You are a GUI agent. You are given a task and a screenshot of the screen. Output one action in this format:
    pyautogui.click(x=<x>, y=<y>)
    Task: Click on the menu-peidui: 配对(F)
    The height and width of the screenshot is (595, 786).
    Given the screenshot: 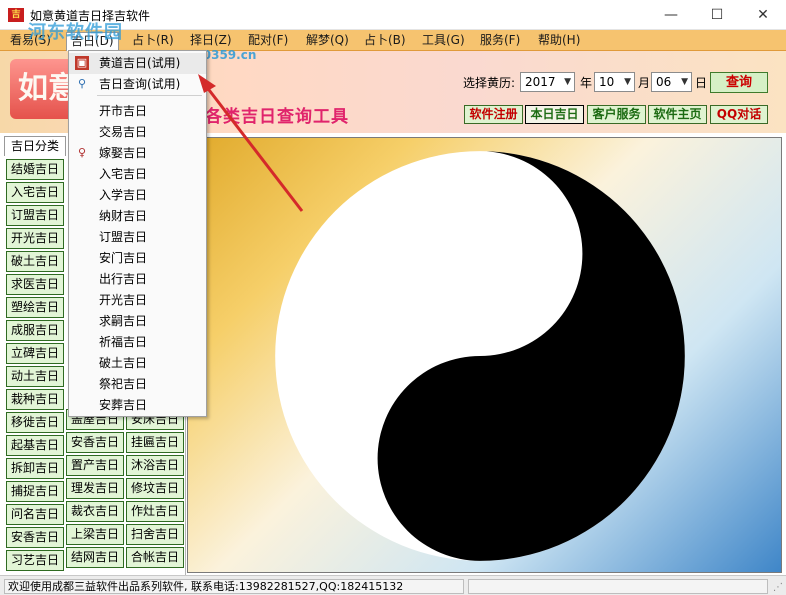 What is the action you would take?
    pyautogui.click(x=268, y=40)
    